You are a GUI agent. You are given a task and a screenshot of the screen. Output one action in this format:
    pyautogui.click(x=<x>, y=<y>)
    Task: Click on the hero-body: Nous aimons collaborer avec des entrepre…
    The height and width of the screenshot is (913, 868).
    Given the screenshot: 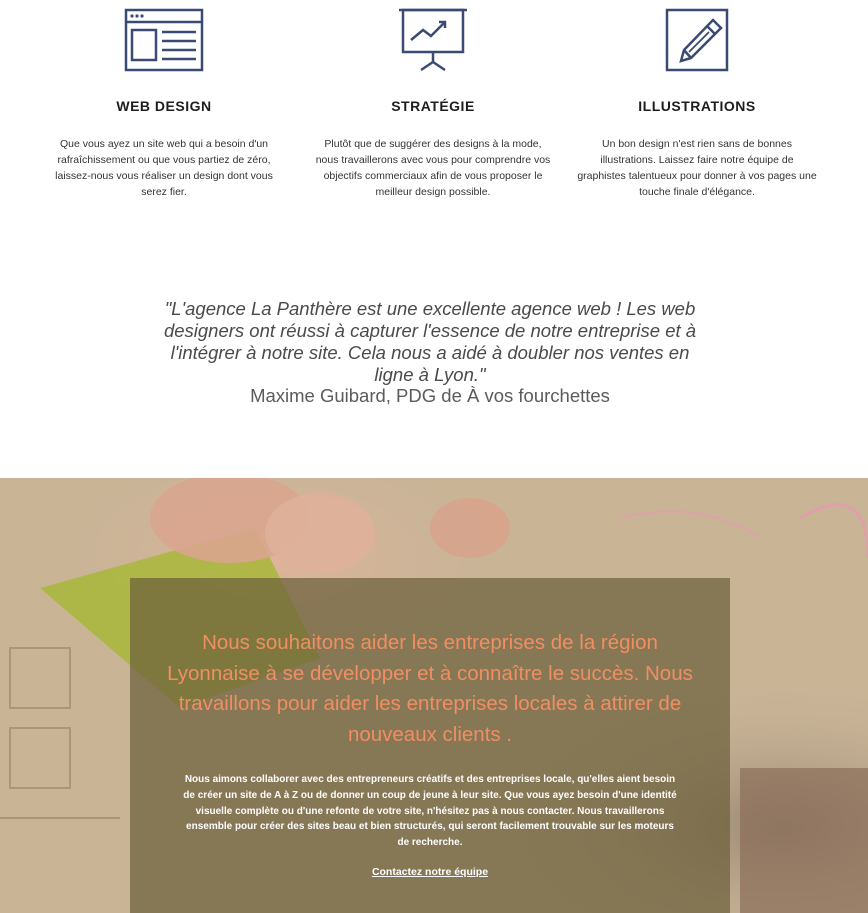 What is the action you would take?
    pyautogui.click(x=430, y=811)
    